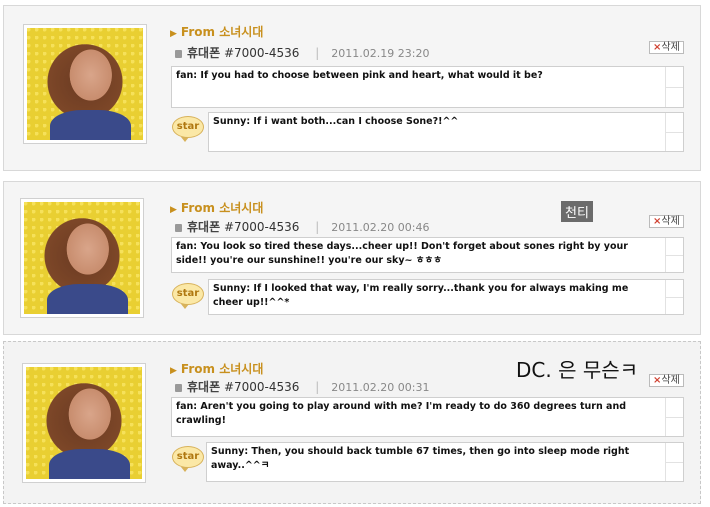 This screenshot has width=710, height=507. Describe the element at coordinates (302, 52) in the screenshot. I see `post-meta: 휴대폰 #7000-4536 | 2011.02.19 23:20` at that location.